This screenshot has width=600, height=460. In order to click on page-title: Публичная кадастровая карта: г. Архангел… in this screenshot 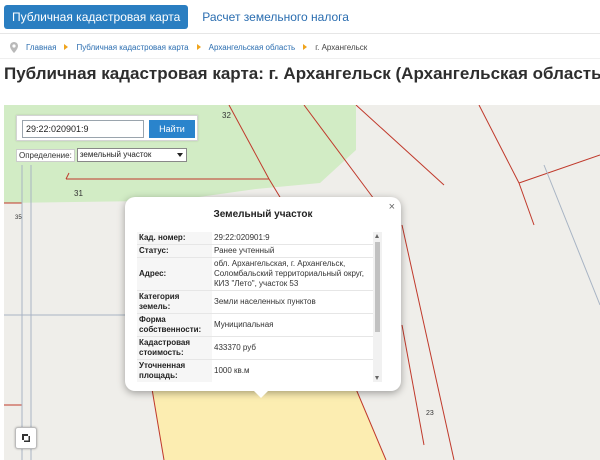, I will do `click(302, 73)`.